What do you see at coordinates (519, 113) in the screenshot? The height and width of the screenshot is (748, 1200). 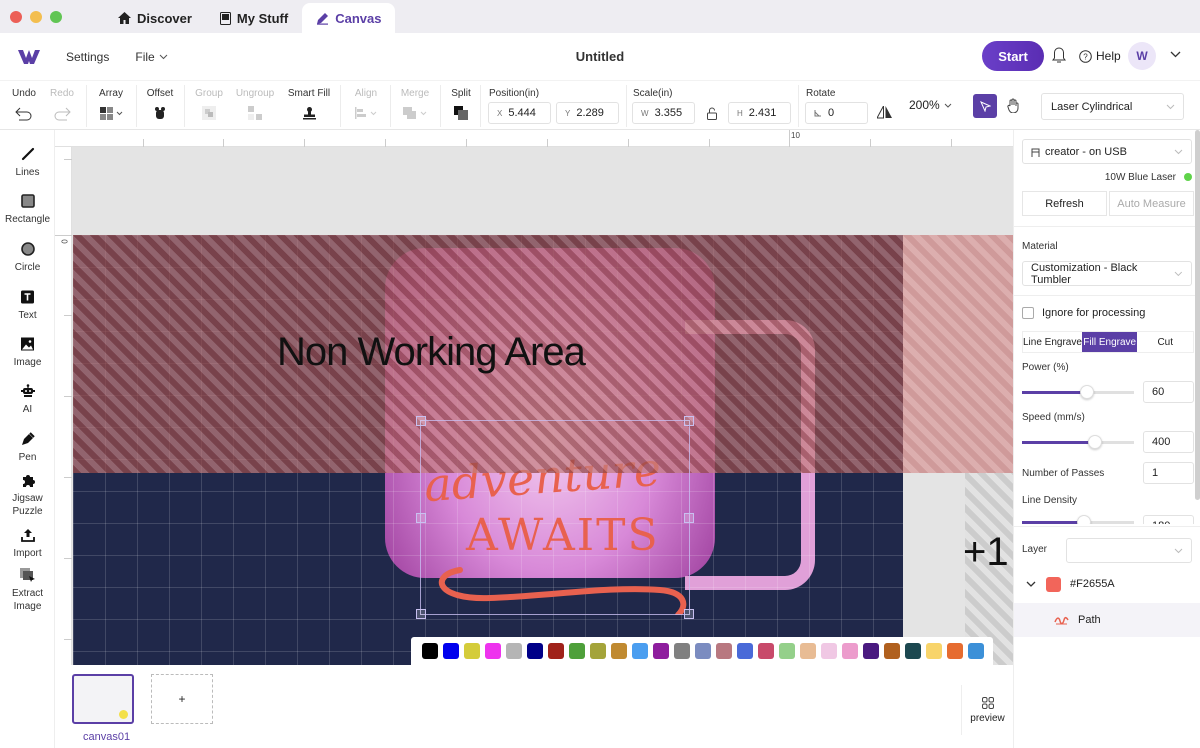 I see `position-x-input: X 5.444` at bounding box center [519, 113].